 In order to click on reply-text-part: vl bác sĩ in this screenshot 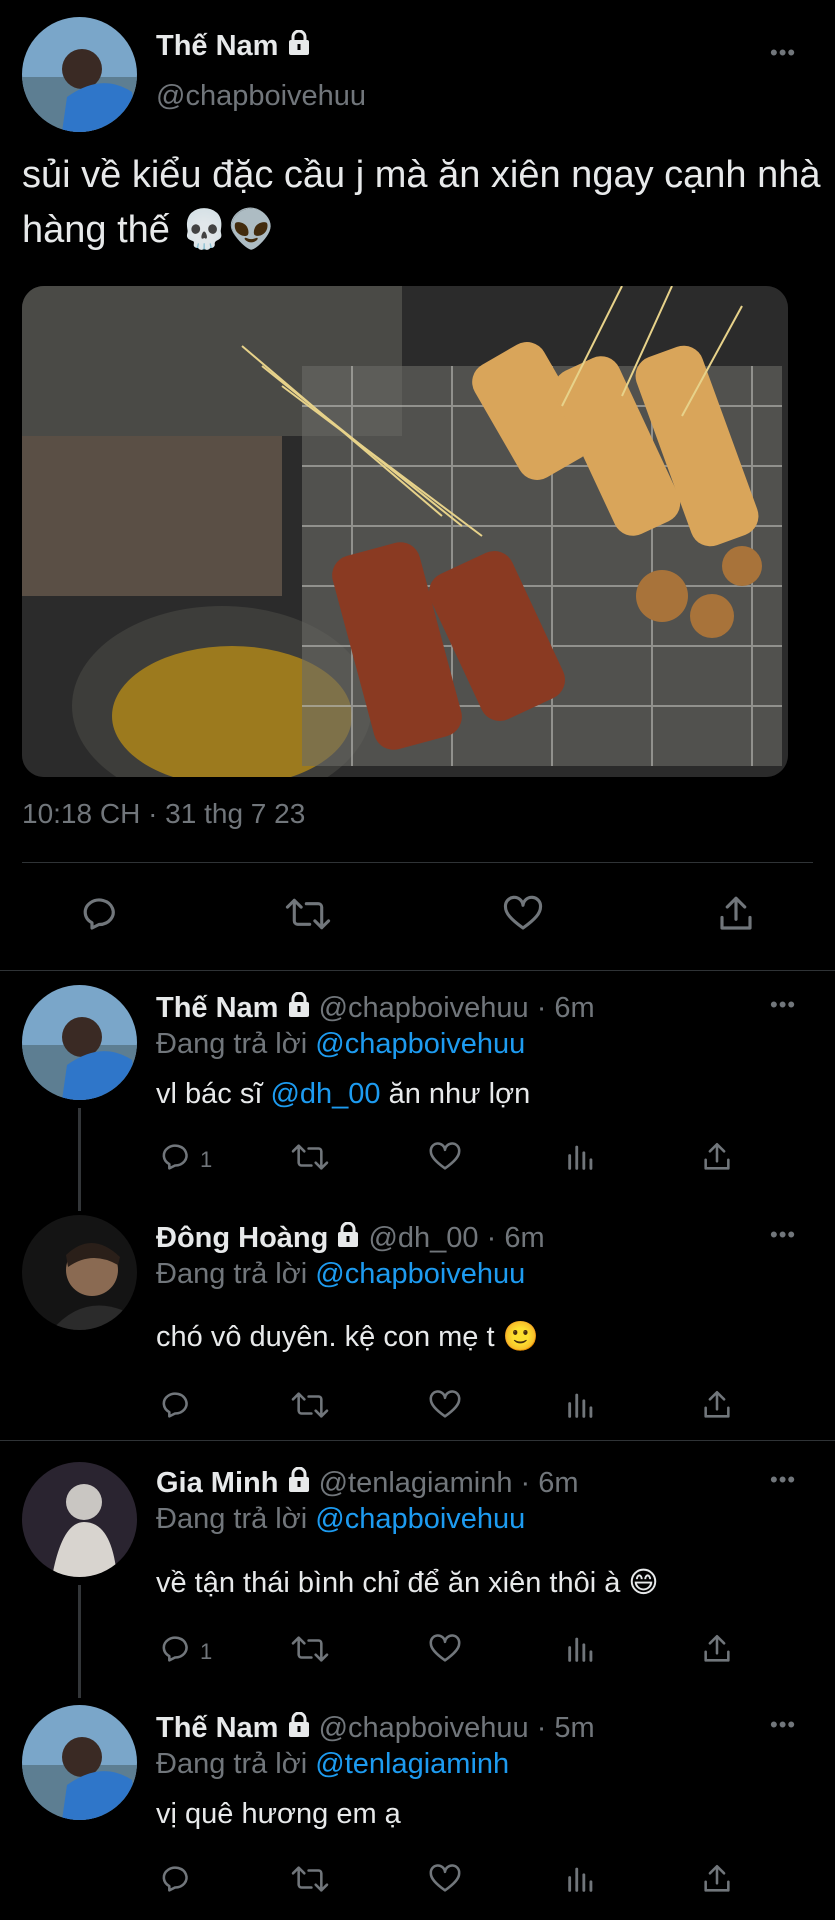, I will do `click(213, 1094)`.